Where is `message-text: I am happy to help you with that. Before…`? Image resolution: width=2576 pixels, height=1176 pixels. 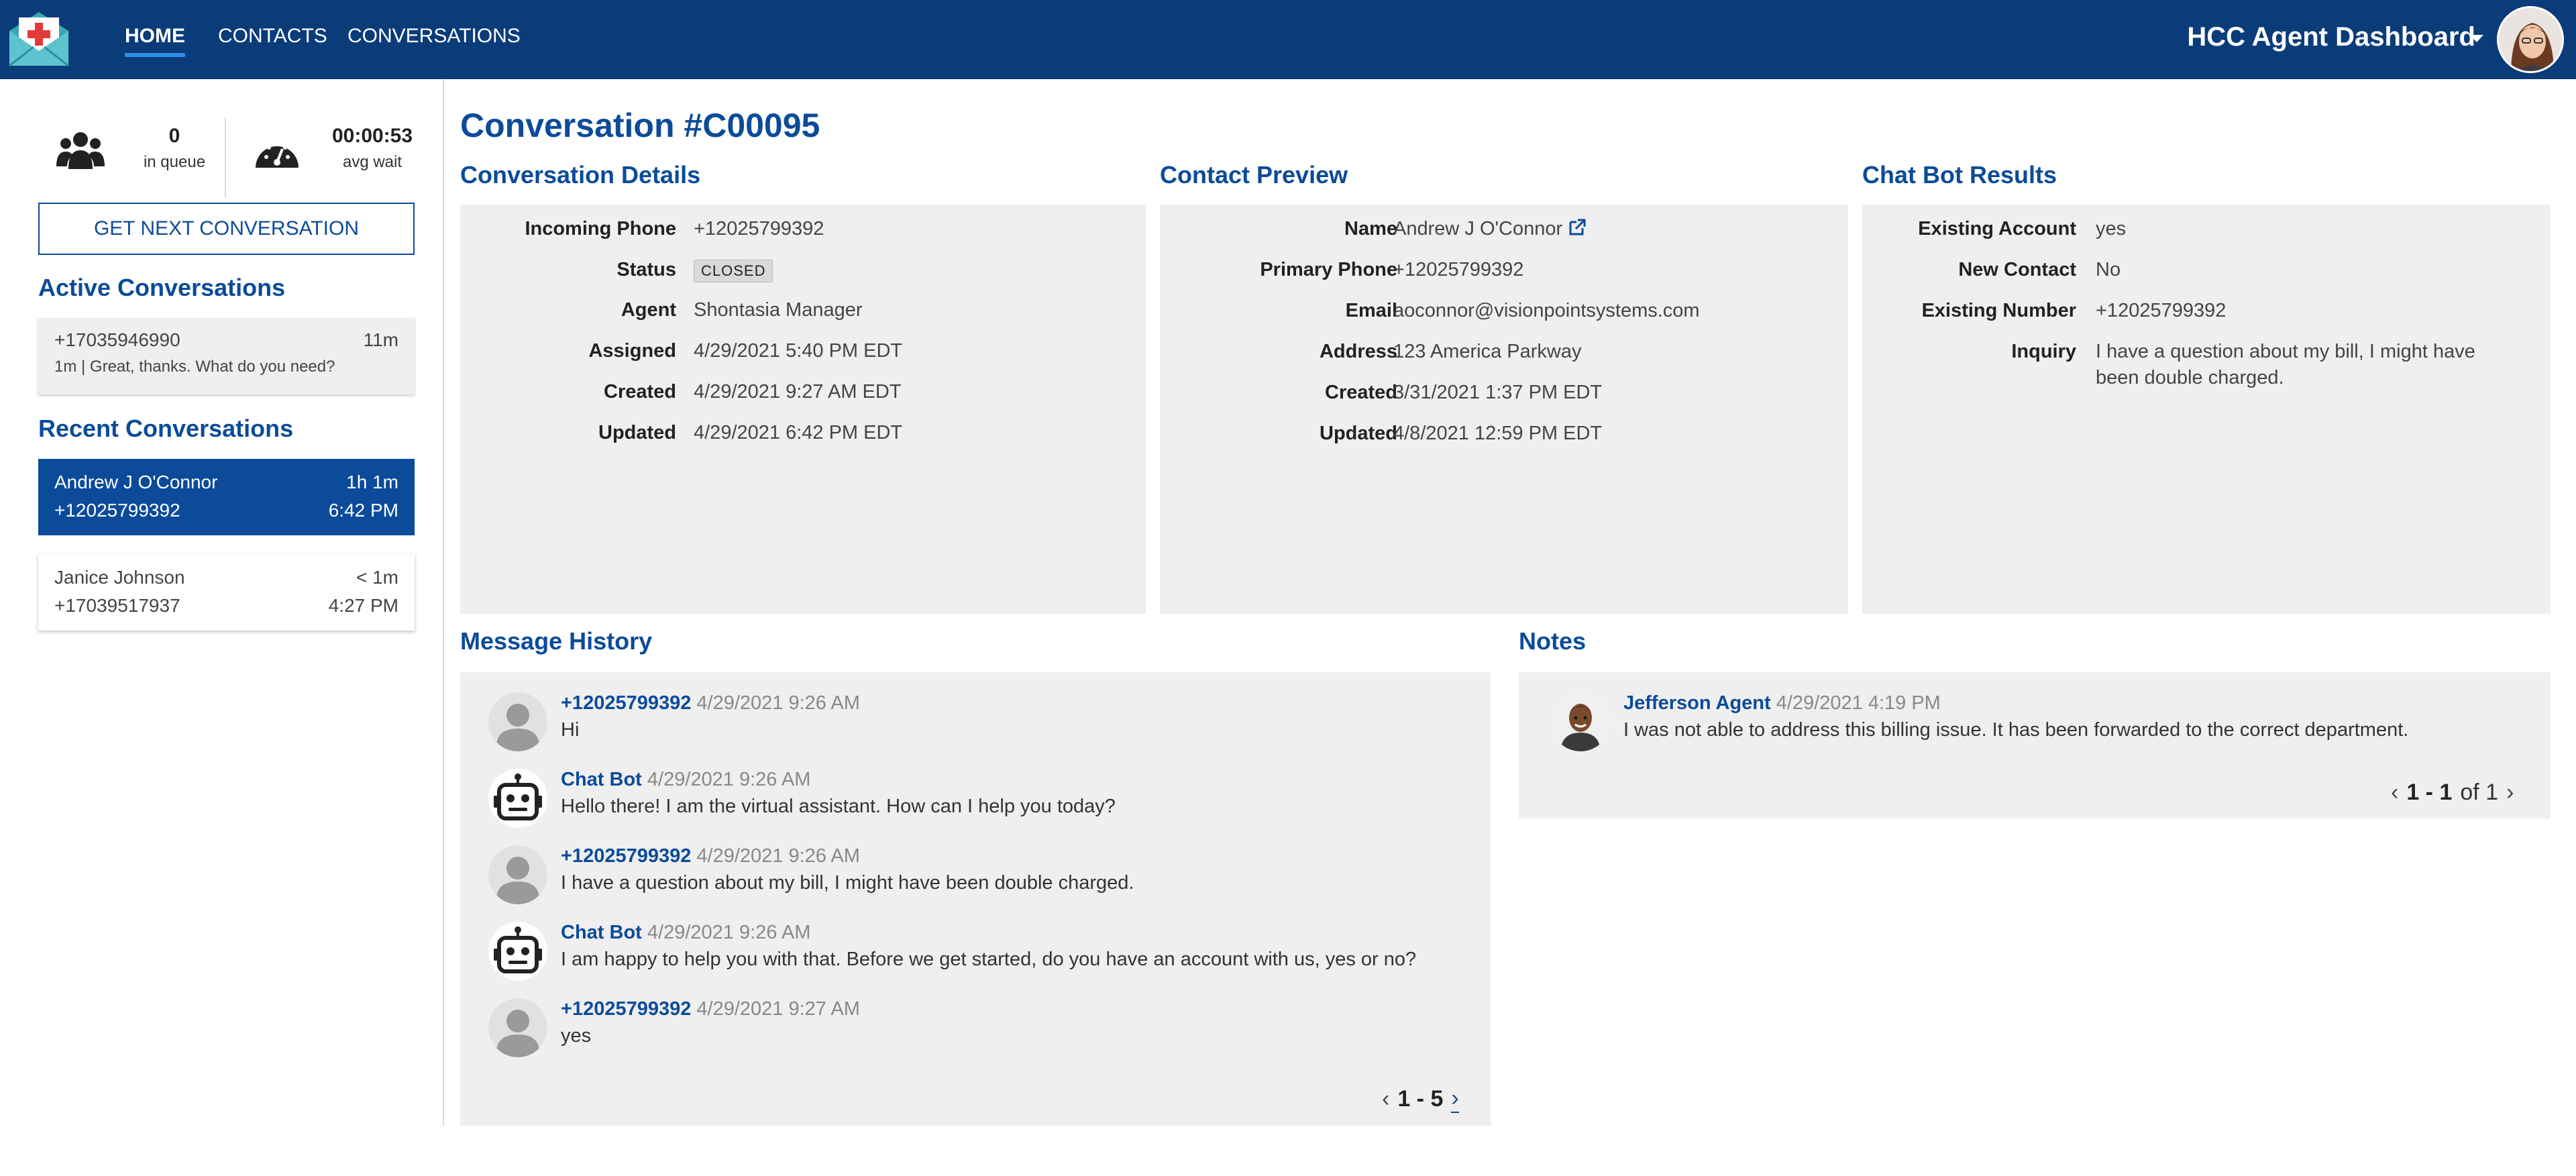
message-text: I am happy to help you with that. Before… is located at coordinates (989, 959).